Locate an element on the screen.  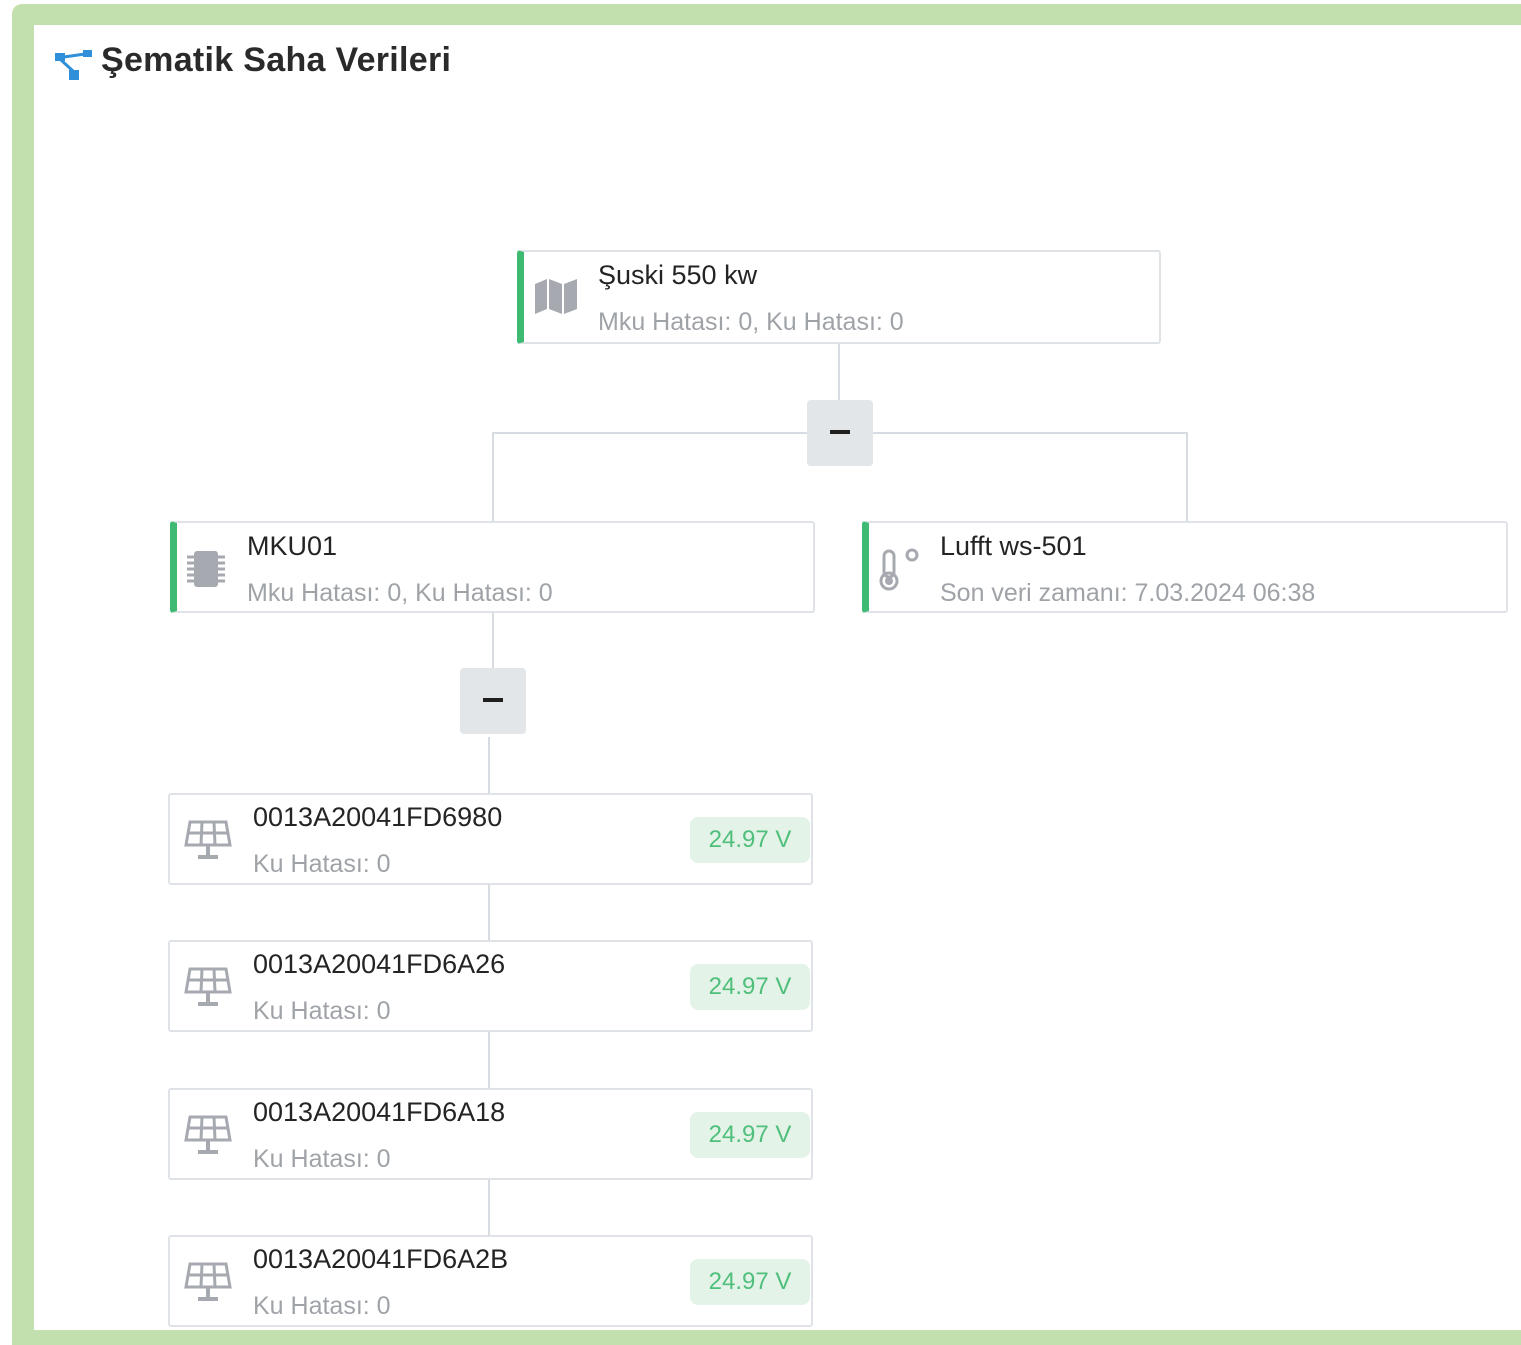
panel-node: 0013A20041FD6A26 Ku Hatası: 0 24.97 V is located at coordinates (490, 986).